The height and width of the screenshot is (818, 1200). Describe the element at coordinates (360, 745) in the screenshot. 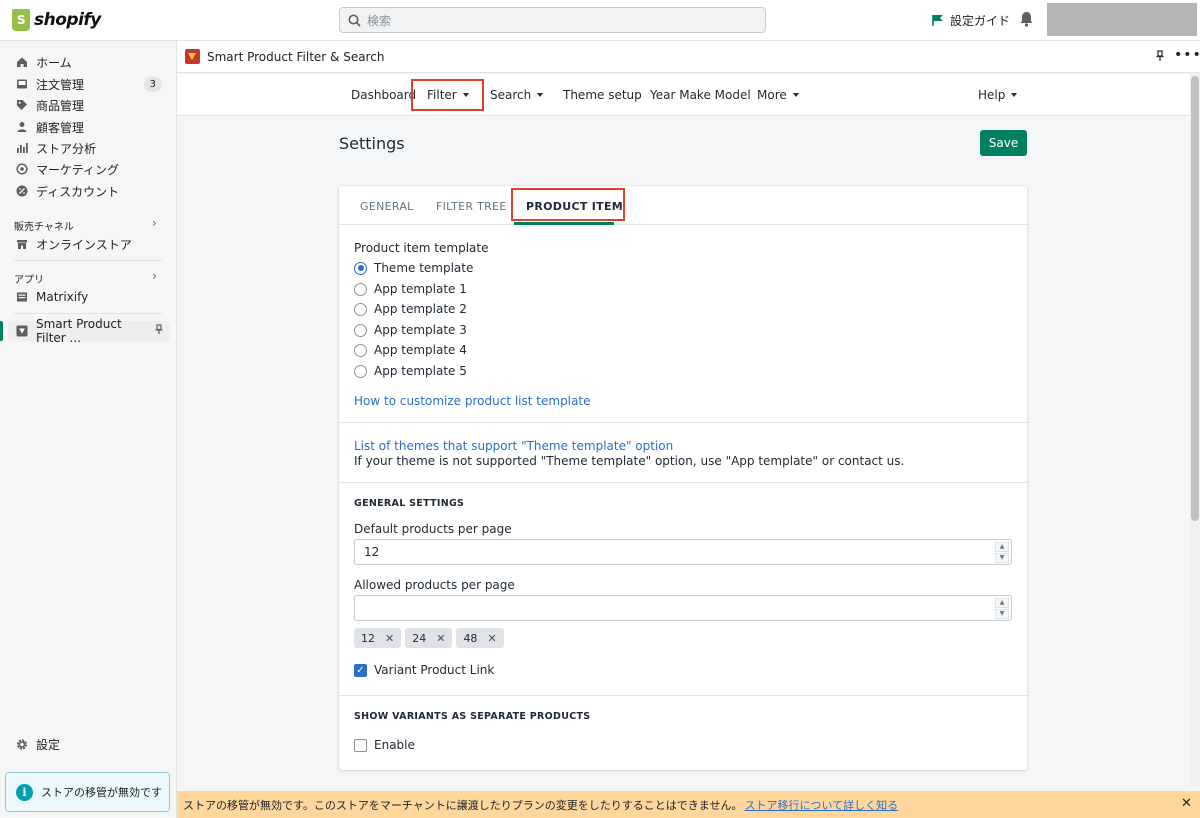

I see `checkbox-unchecked` at that location.